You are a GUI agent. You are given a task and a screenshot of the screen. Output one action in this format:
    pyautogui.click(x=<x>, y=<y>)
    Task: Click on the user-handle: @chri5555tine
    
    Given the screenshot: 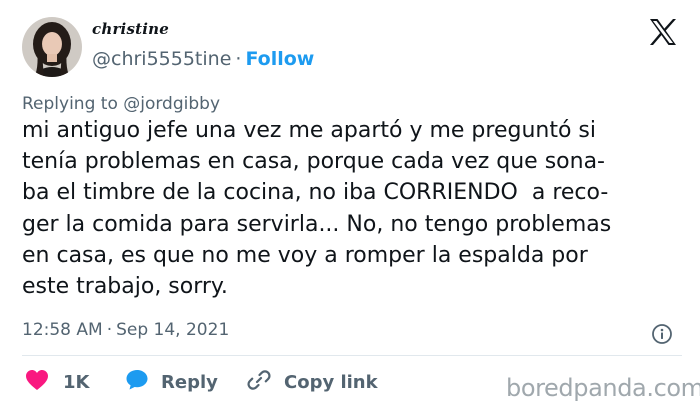 What is the action you would take?
    pyautogui.click(x=161, y=59)
    